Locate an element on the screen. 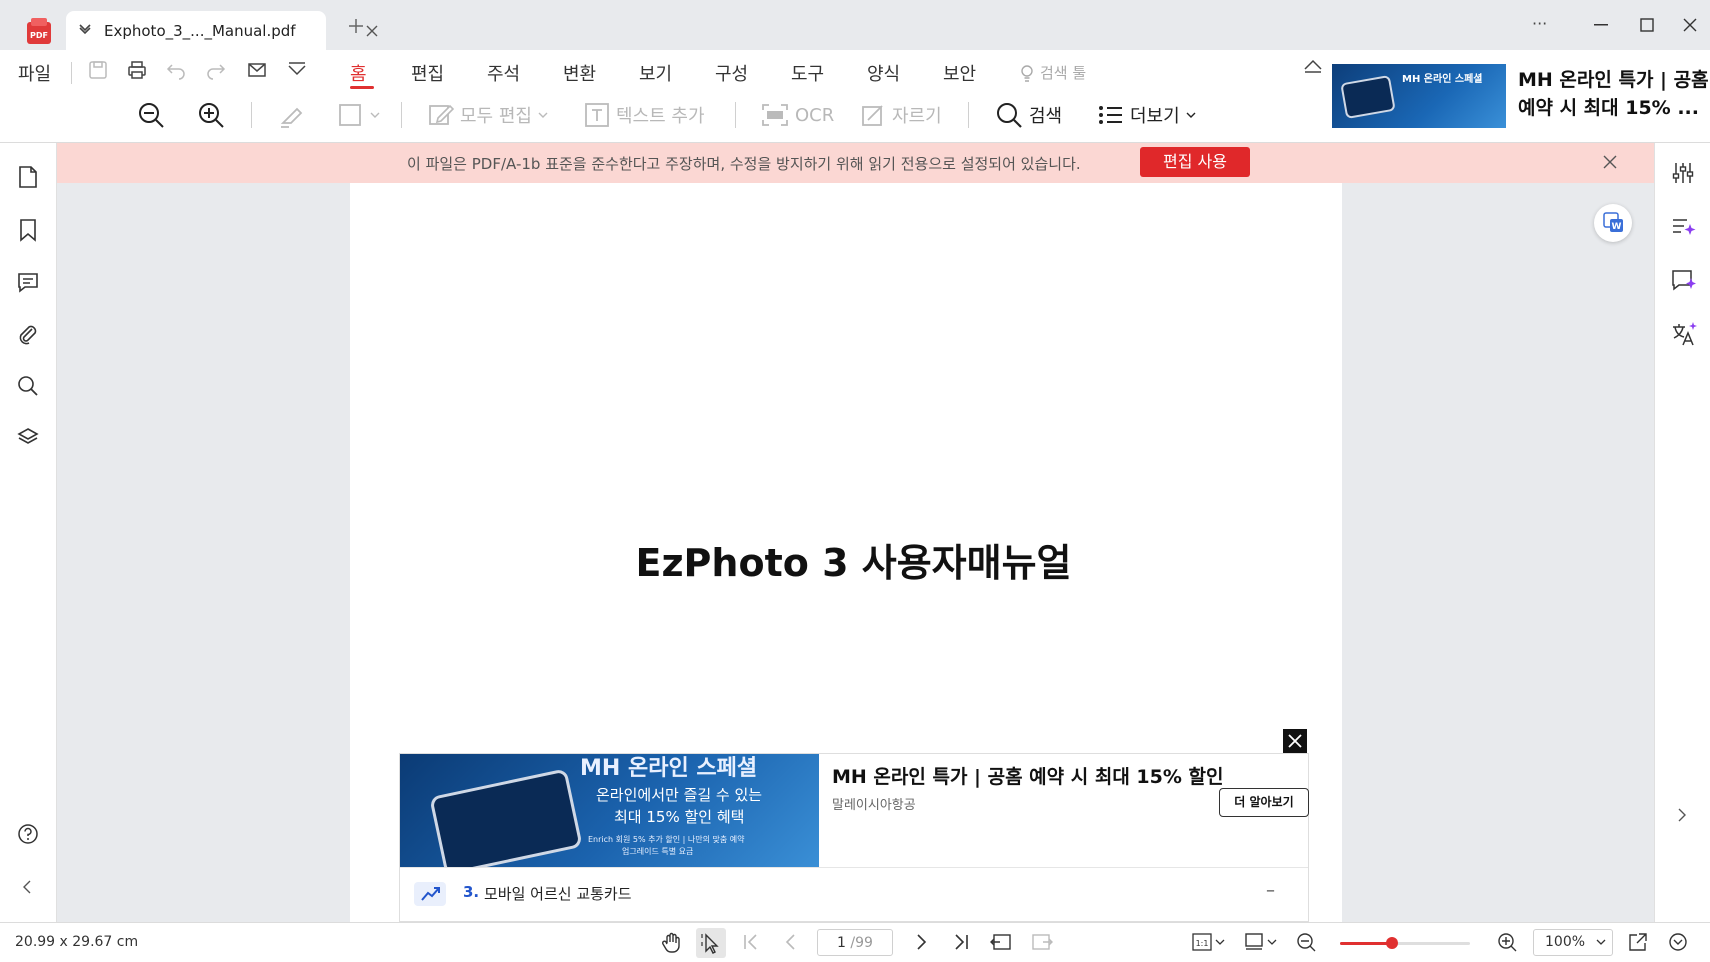 The width and height of the screenshot is (1710, 962). zoom-level-select: 100% is located at coordinates (1573, 942).